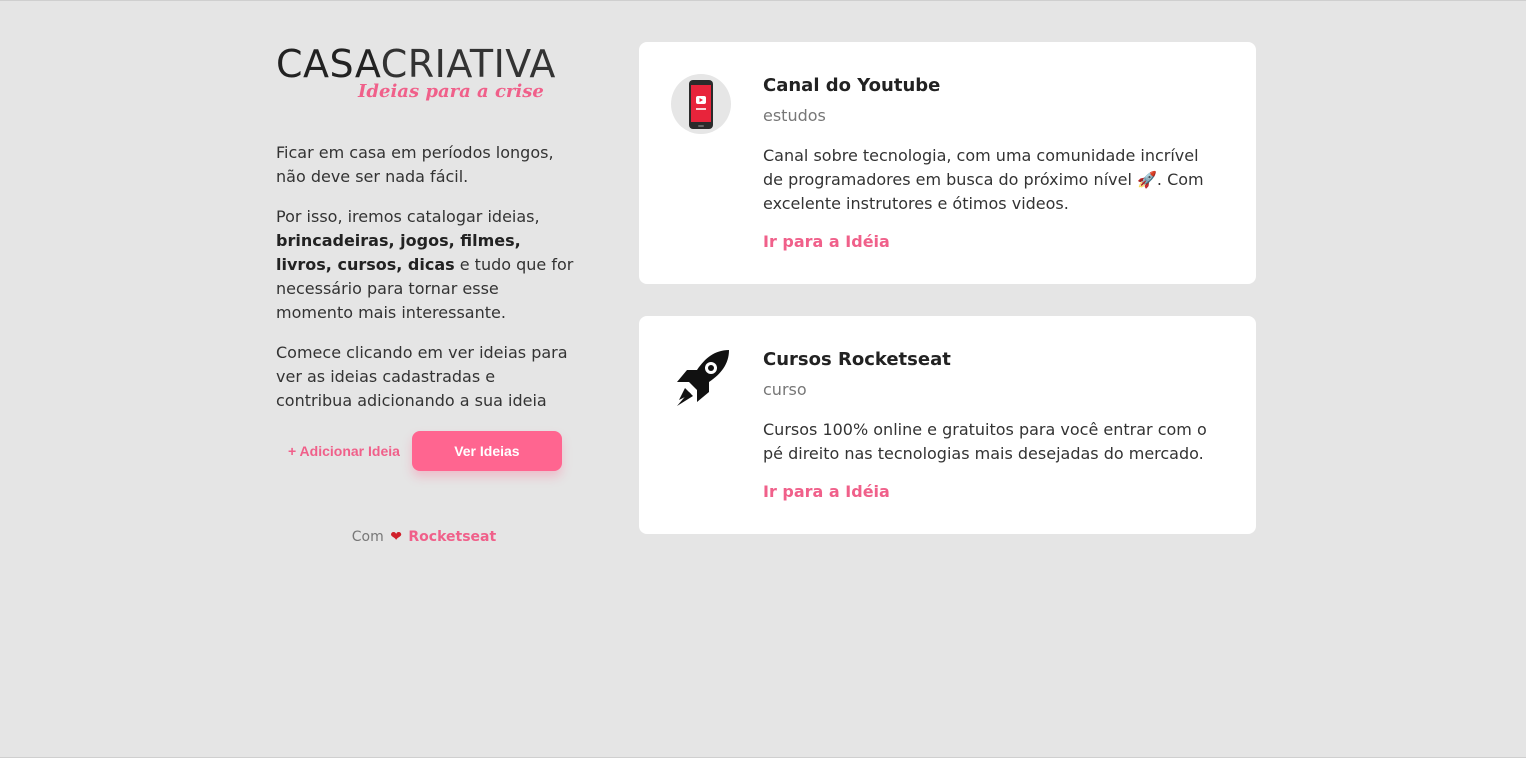 This screenshot has width=1526, height=758. Describe the element at coordinates (701, 378) in the screenshot. I see `rocket-icon` at that location.